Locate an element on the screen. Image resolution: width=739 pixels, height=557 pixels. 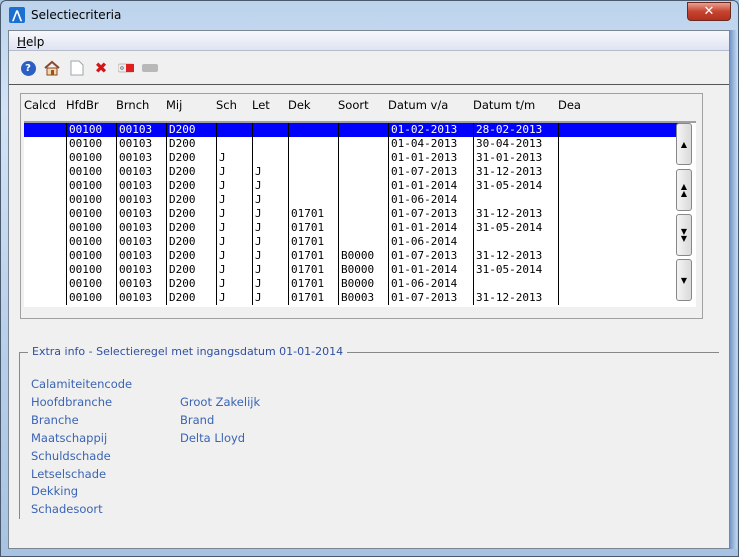
close-button: ✕ is located at coordinates (709, 11).